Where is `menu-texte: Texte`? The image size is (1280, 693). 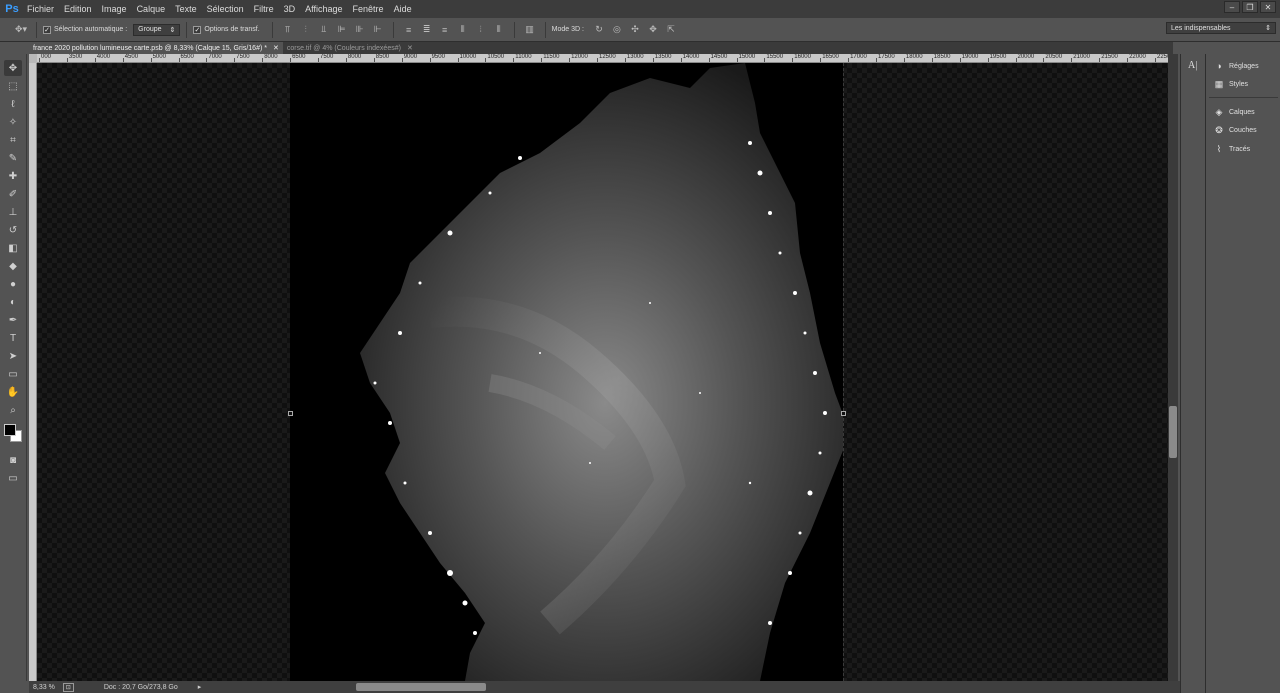
menu-texte: Texte is located at coordinates (186, 9).